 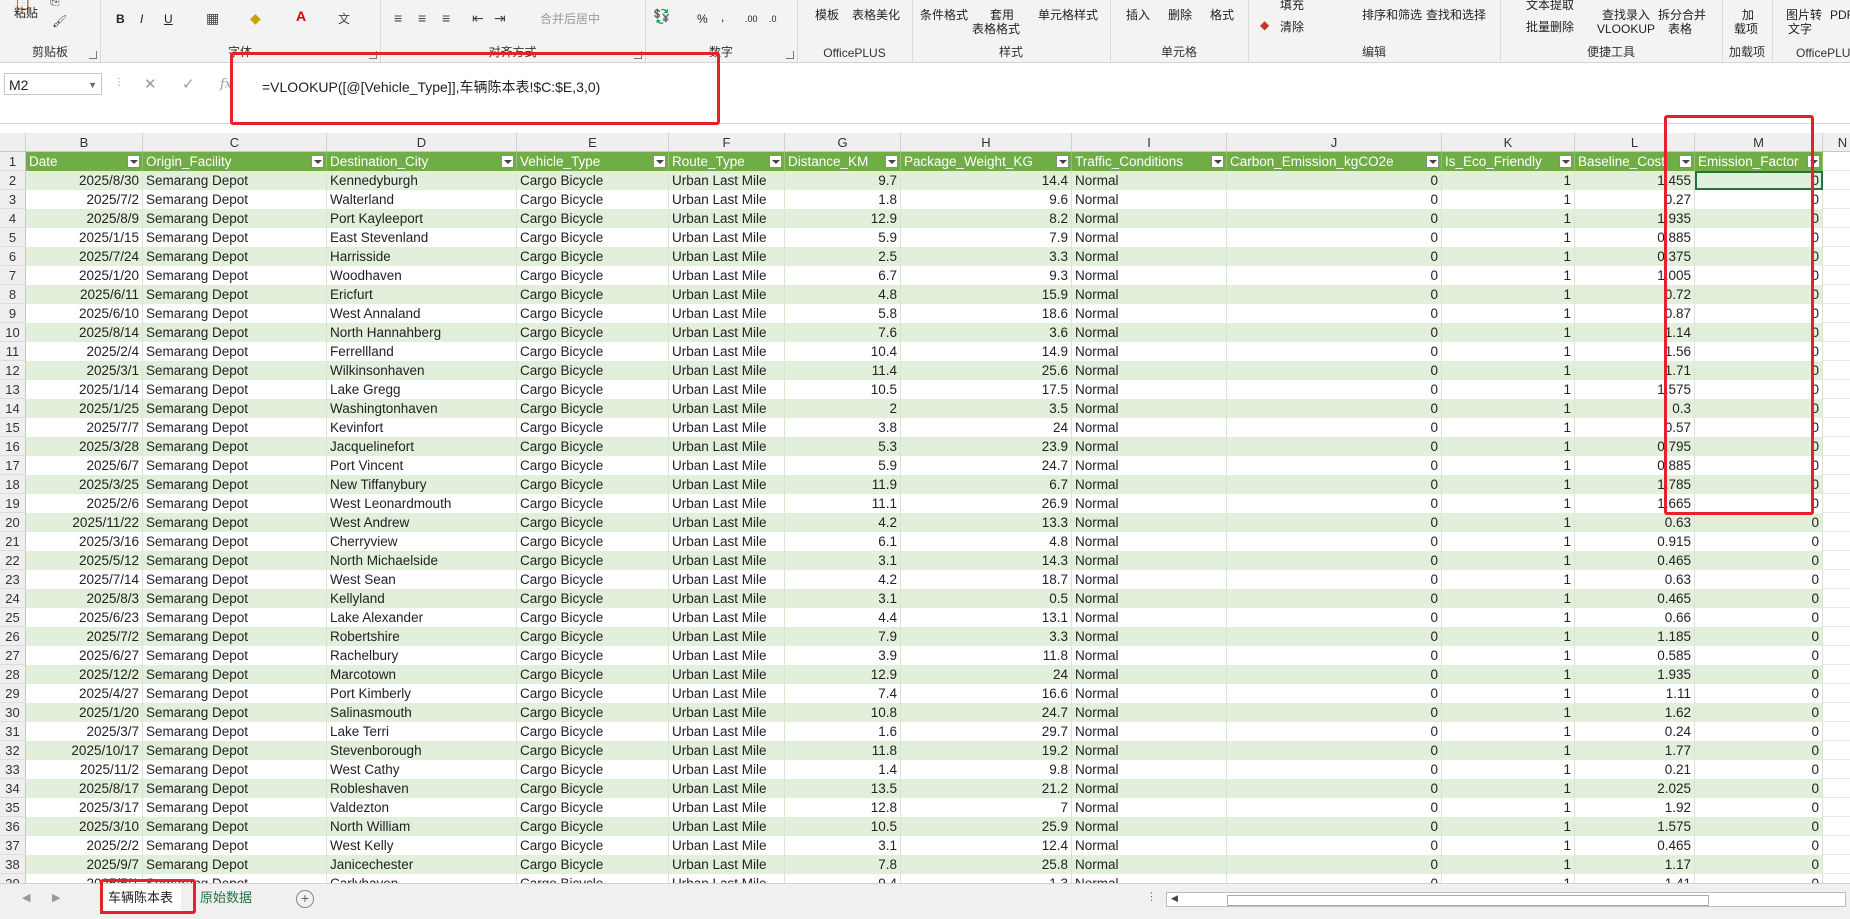 I want to click on table-cell: 2025/1/20, so click(x=84, y=712).